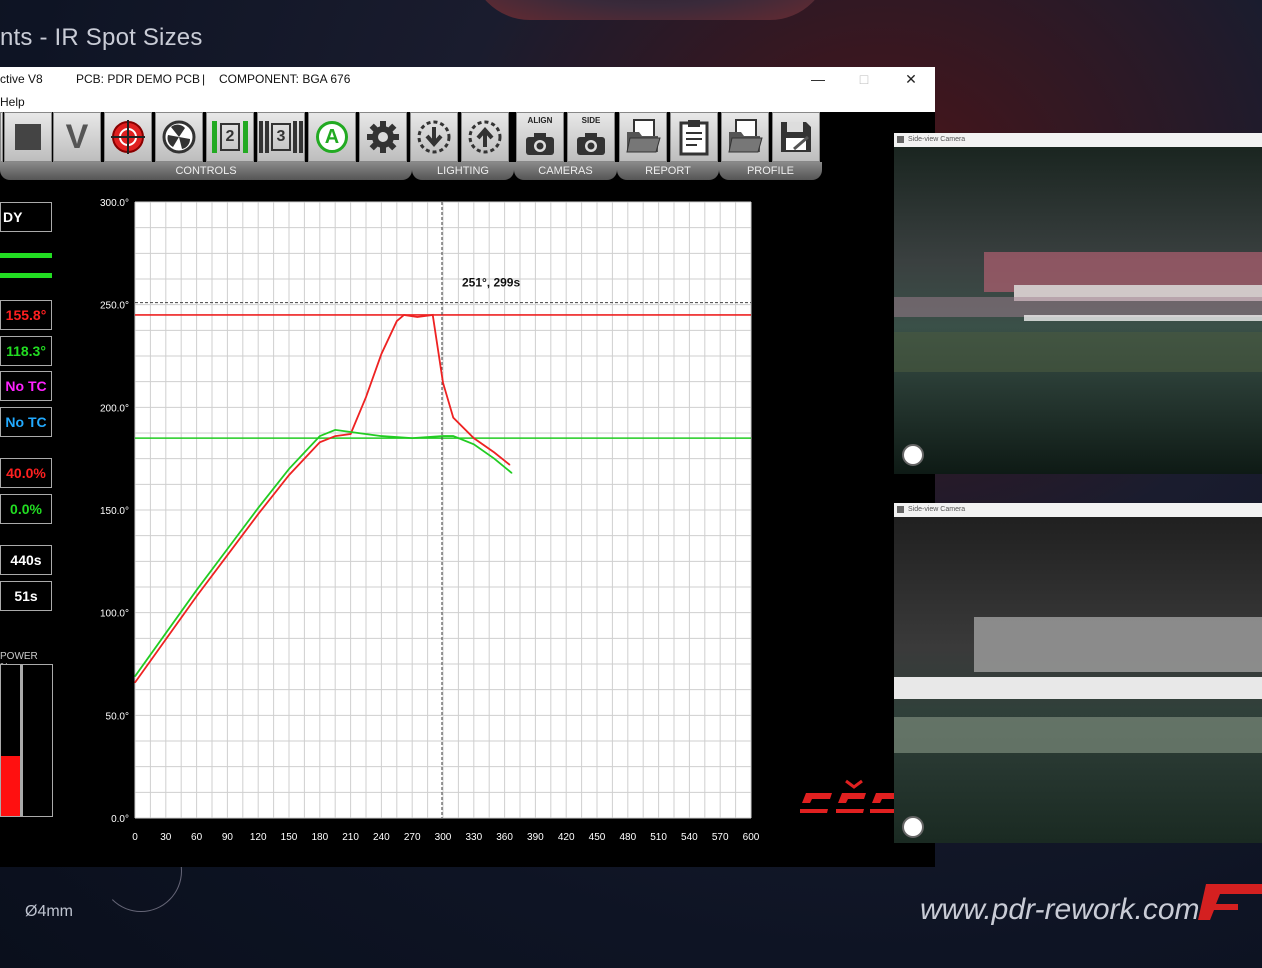  I want to click on lighting-down-button, so click(434, 137).